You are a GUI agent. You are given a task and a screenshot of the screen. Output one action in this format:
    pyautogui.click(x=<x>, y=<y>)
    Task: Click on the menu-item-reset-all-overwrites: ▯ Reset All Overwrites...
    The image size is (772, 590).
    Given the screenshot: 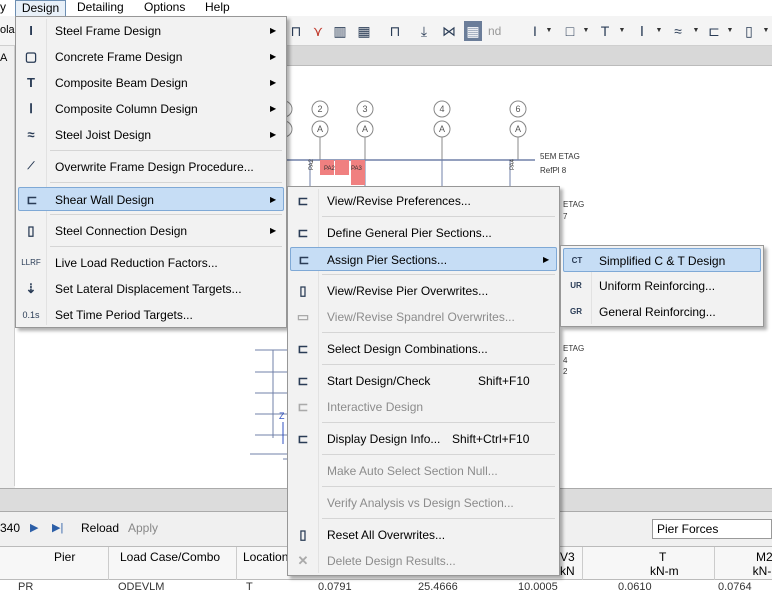 What is the action you would take?
    pyautogui.click(x=423, y=535)
    